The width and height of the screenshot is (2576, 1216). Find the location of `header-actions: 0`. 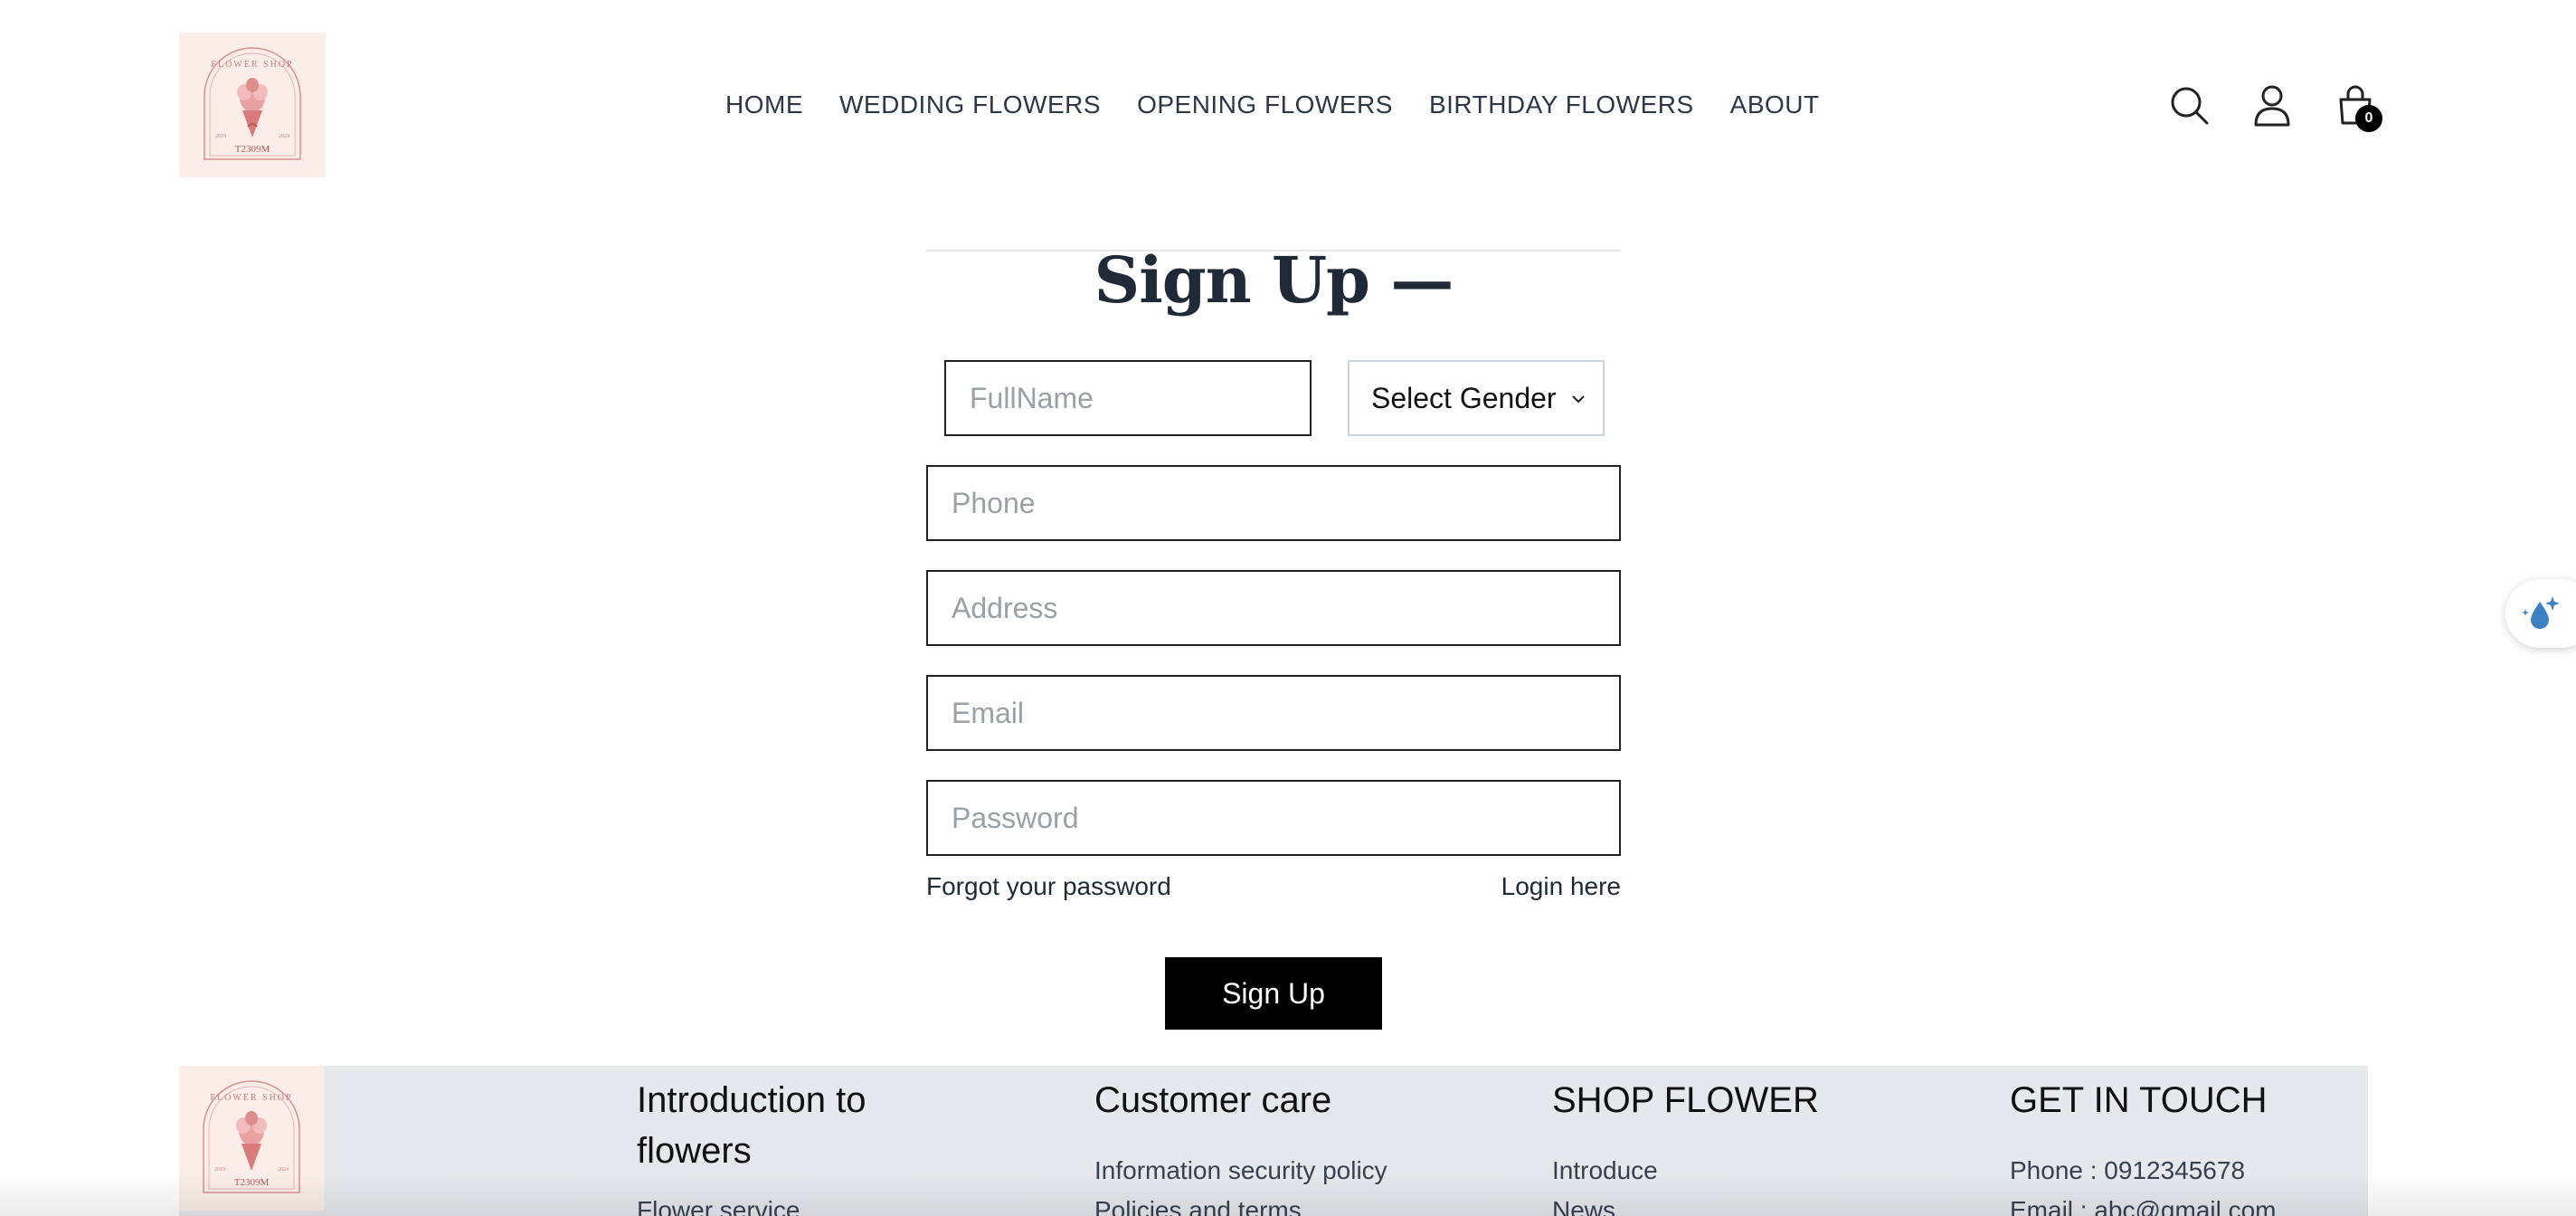

header-actions: 0 is located at coordinates (2275, 106).